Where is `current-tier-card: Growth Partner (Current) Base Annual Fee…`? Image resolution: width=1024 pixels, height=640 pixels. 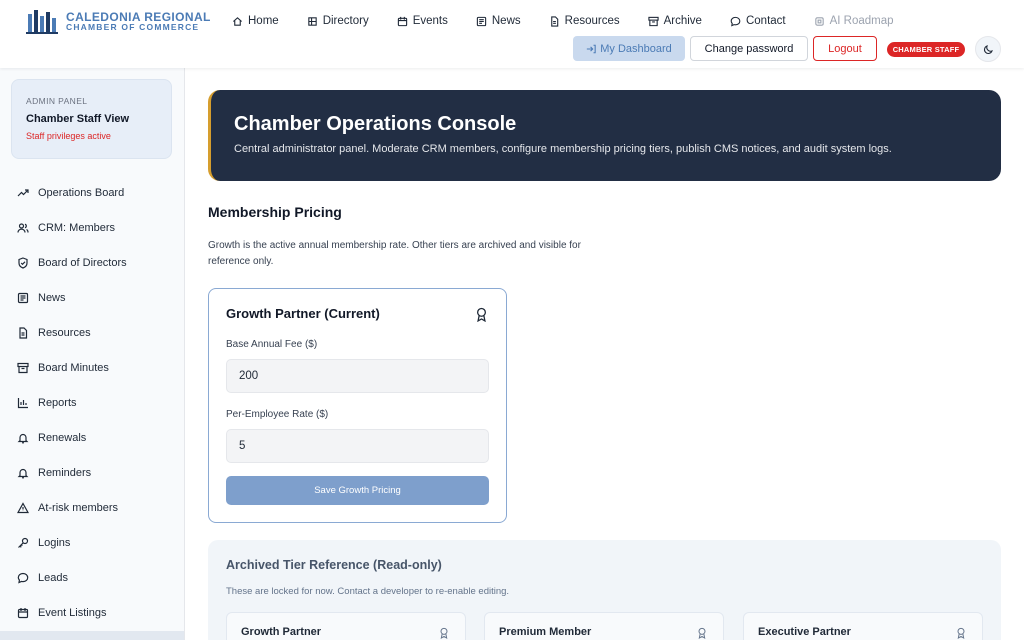 current-tier-card: Growth Partner (Current) Base Annual Fee… is located at coordinates (357, 405).